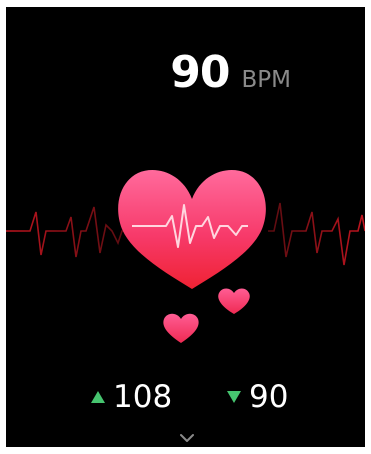  Describe the element at coordinates (234, 397) in the screenshot. I see `triangle-down-icon` at that location.